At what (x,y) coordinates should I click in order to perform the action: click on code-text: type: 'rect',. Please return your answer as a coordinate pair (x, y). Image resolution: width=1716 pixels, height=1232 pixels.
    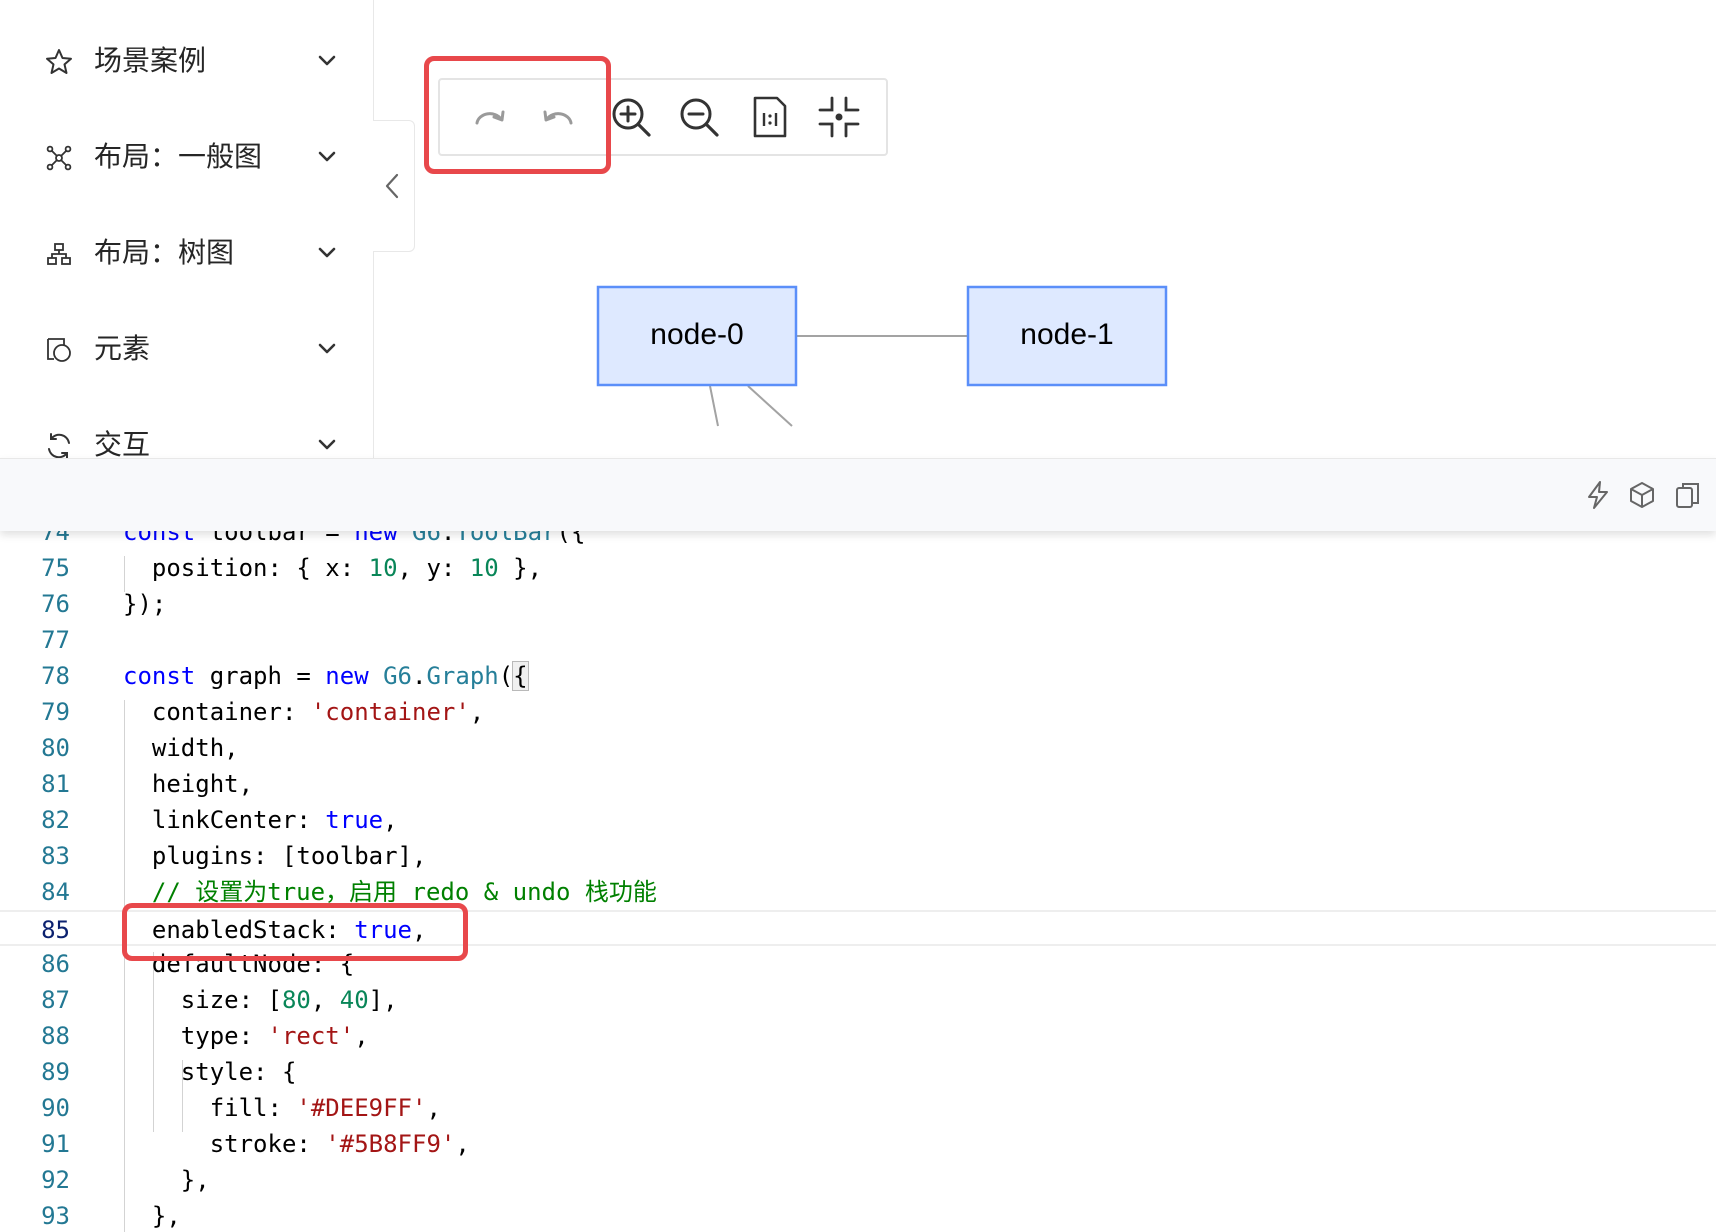
    Looking at the image, I should click on (246, 1036).